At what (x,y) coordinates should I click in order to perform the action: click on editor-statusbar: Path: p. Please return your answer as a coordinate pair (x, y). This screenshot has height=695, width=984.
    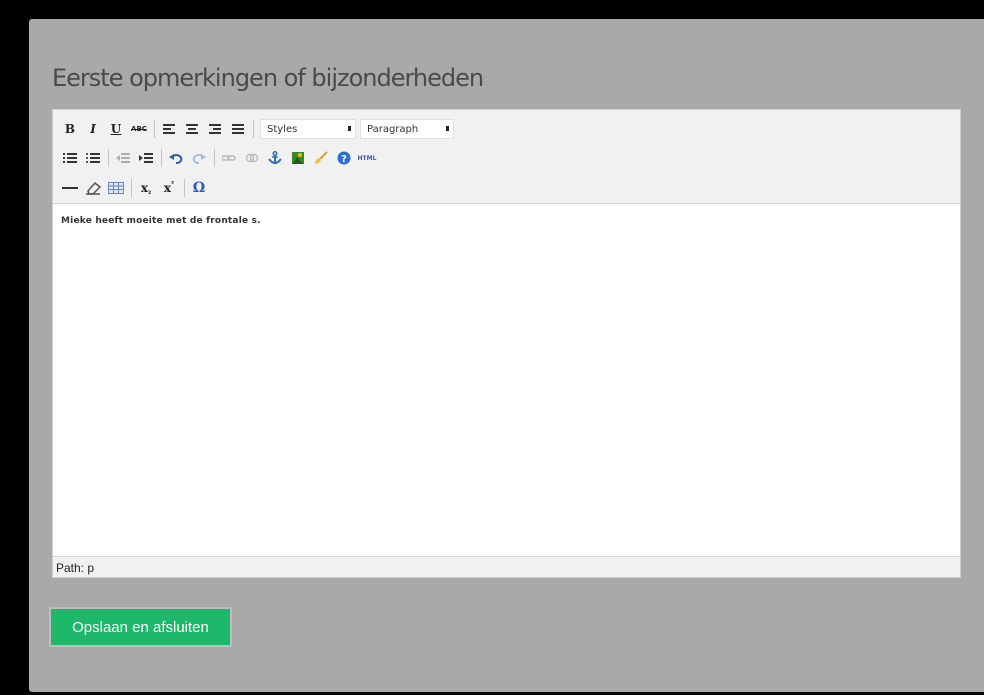
    Looking at the image, I should click on (506, 567).